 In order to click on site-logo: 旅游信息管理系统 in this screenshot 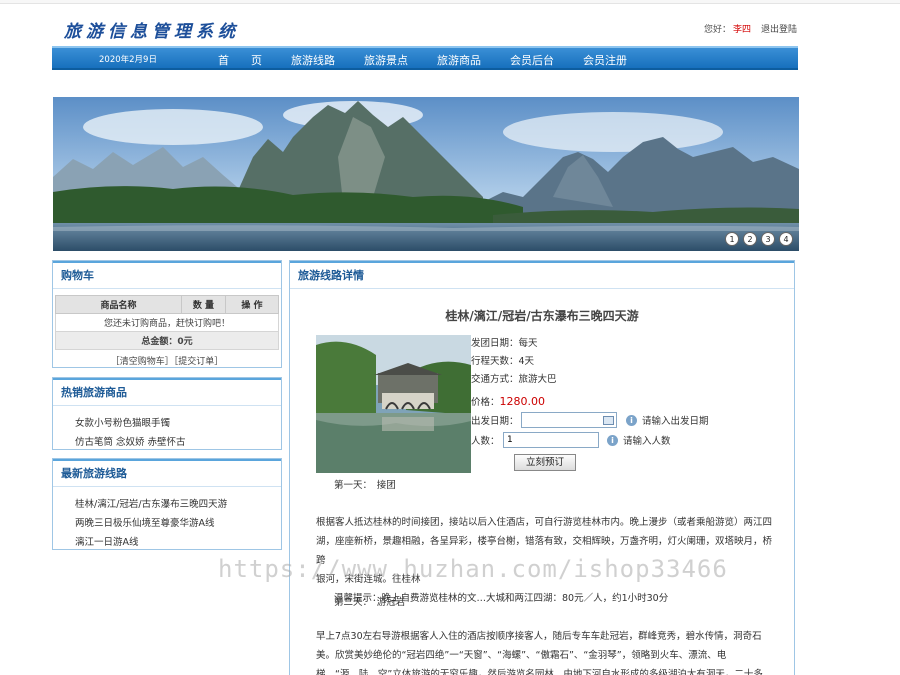, I will do `click(152, 29)`.